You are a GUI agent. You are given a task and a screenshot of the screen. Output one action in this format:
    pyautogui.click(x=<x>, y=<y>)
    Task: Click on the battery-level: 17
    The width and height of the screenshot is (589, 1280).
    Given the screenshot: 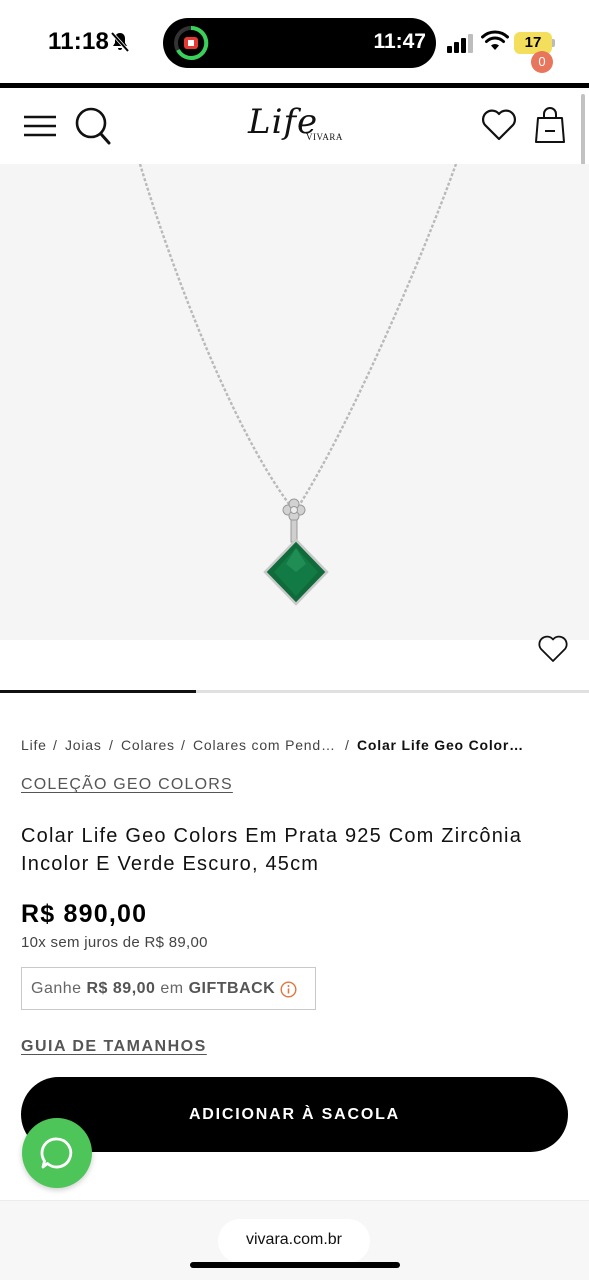 What is the action you would take?
    pyautogui.click(x=533, y=42)
    